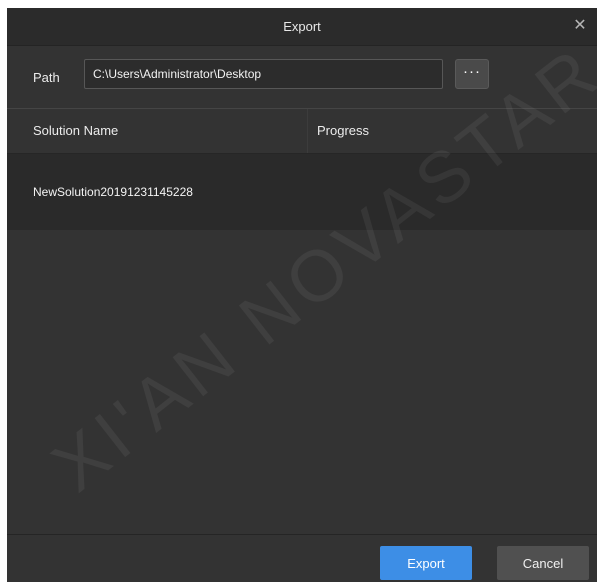  Describe the element at coordinates (302, 192) in the screenshot. I see `table-row: NewSolution20191231145228` at that location.